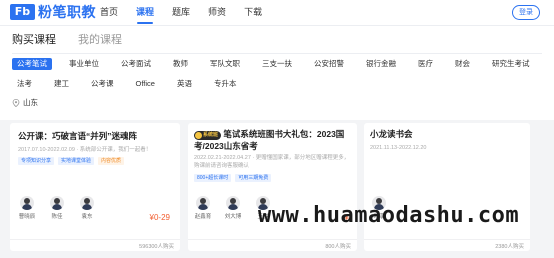 This screenshot has width=554, height=258. What do you see at coordinates (217, 13) in the screenshot?
I see `nav-item-teachers: 师资` at bounding box center [217, 13].